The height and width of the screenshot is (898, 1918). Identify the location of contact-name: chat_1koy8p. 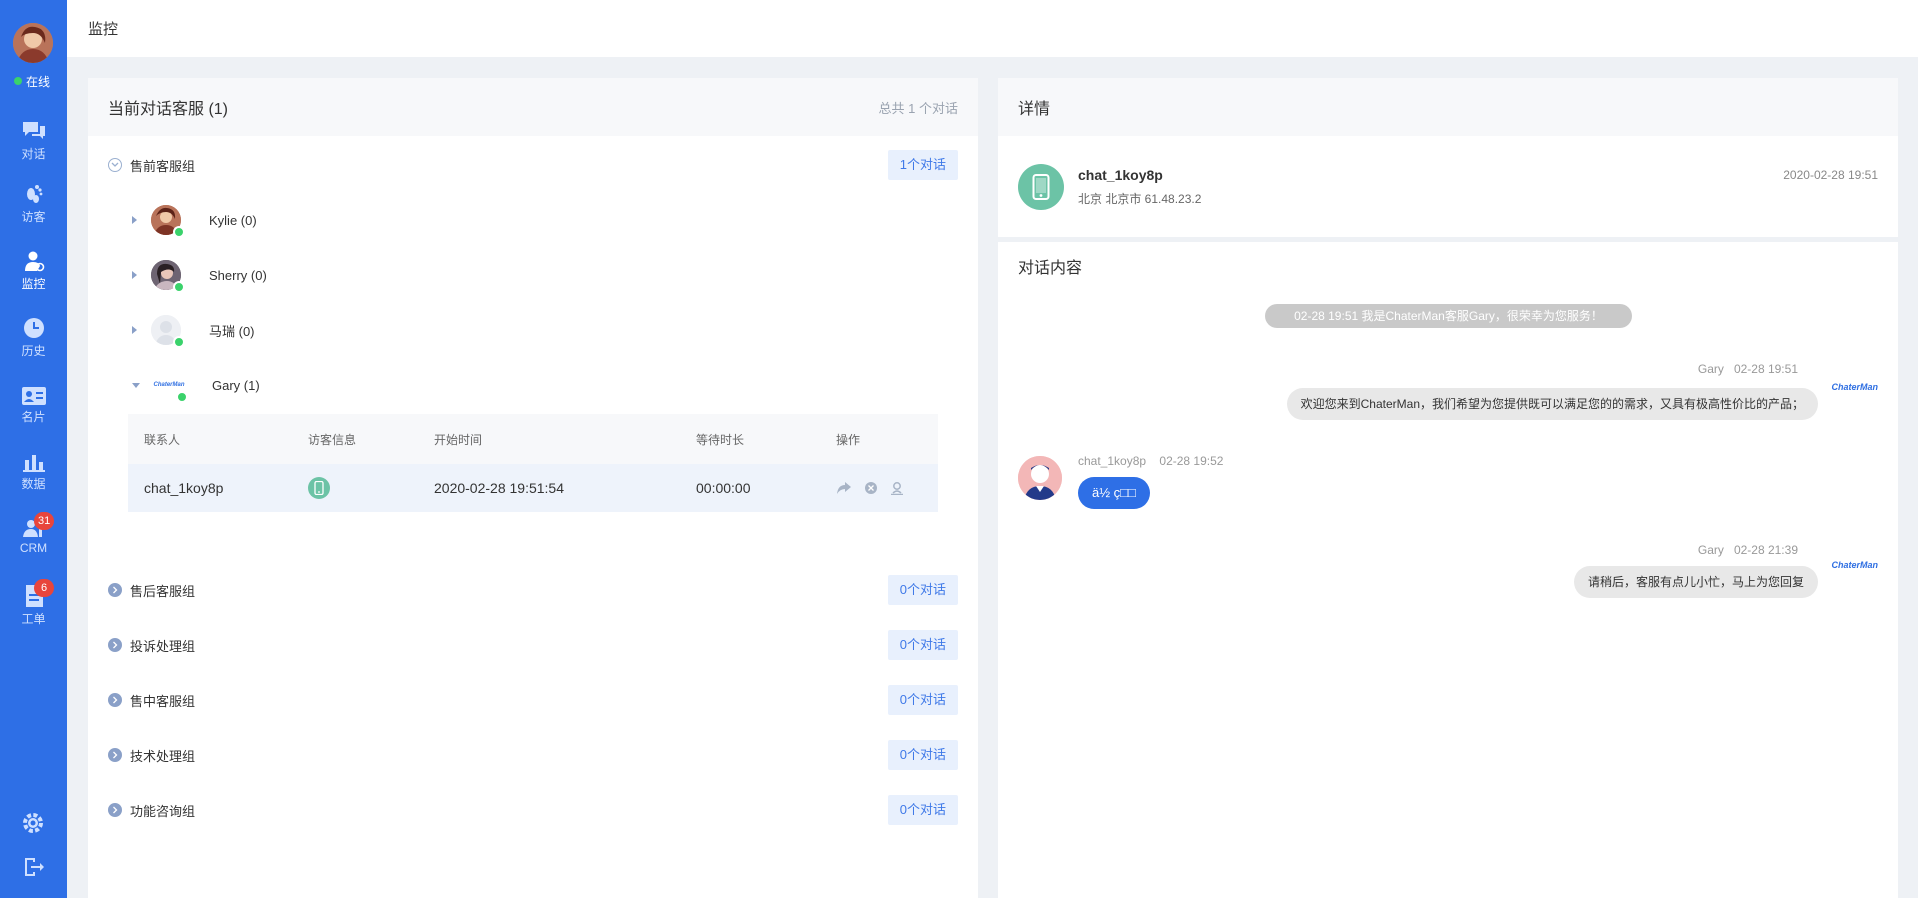
(184, 488).